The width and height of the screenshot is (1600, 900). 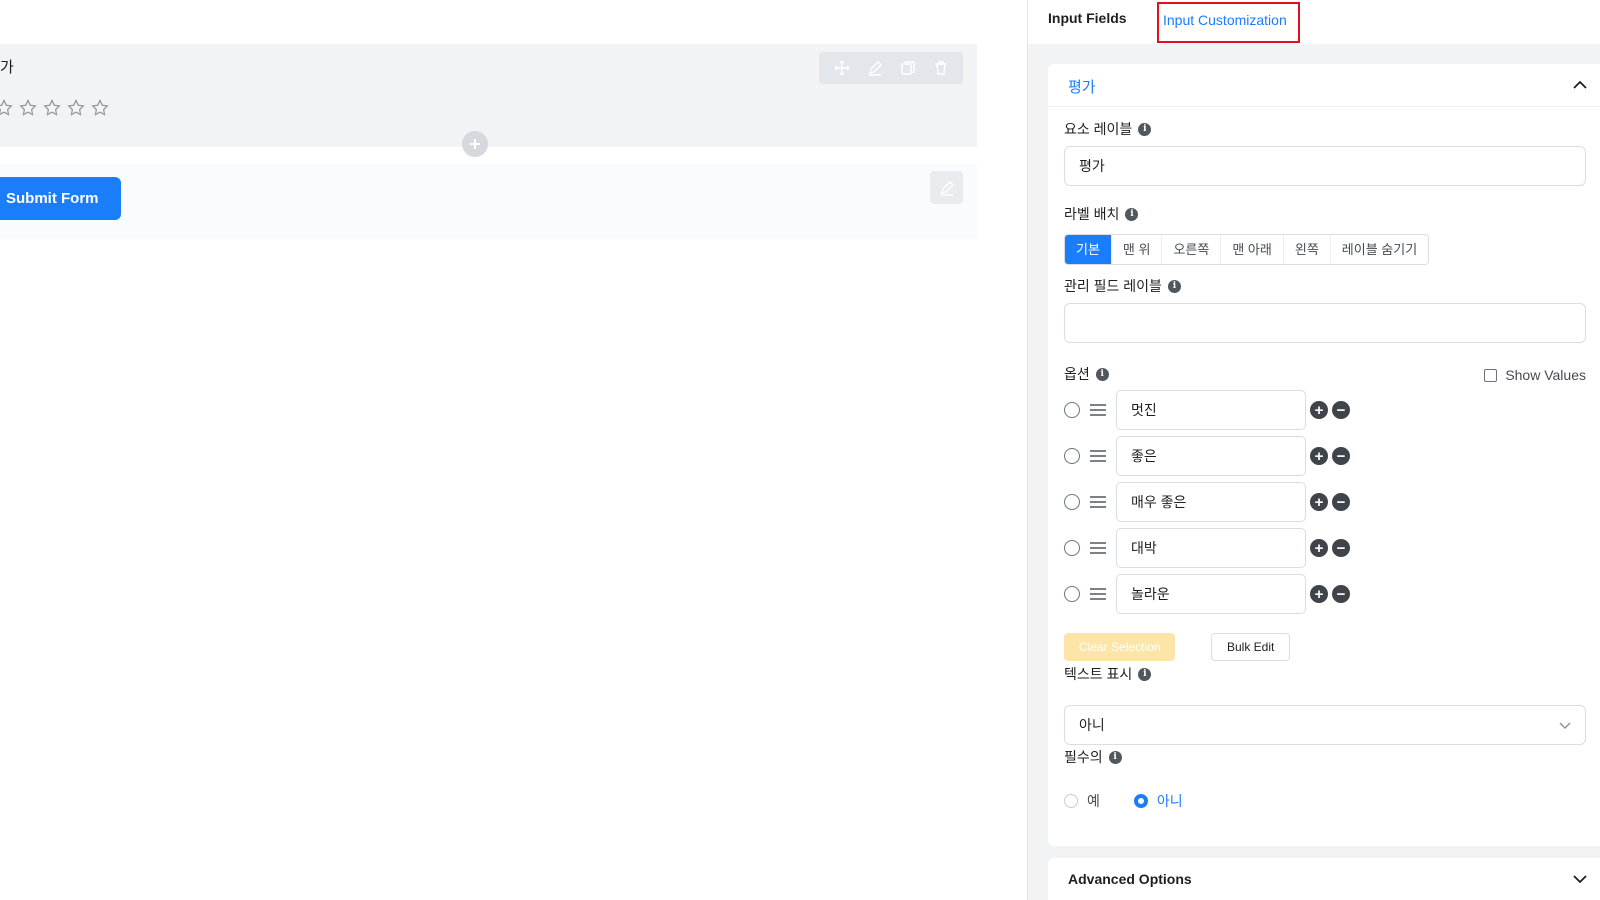 What do you see at coordinates (1211, 456) in the screenshot?
I see `option-label-input: 좋은` at bounding box center [1211, 456].